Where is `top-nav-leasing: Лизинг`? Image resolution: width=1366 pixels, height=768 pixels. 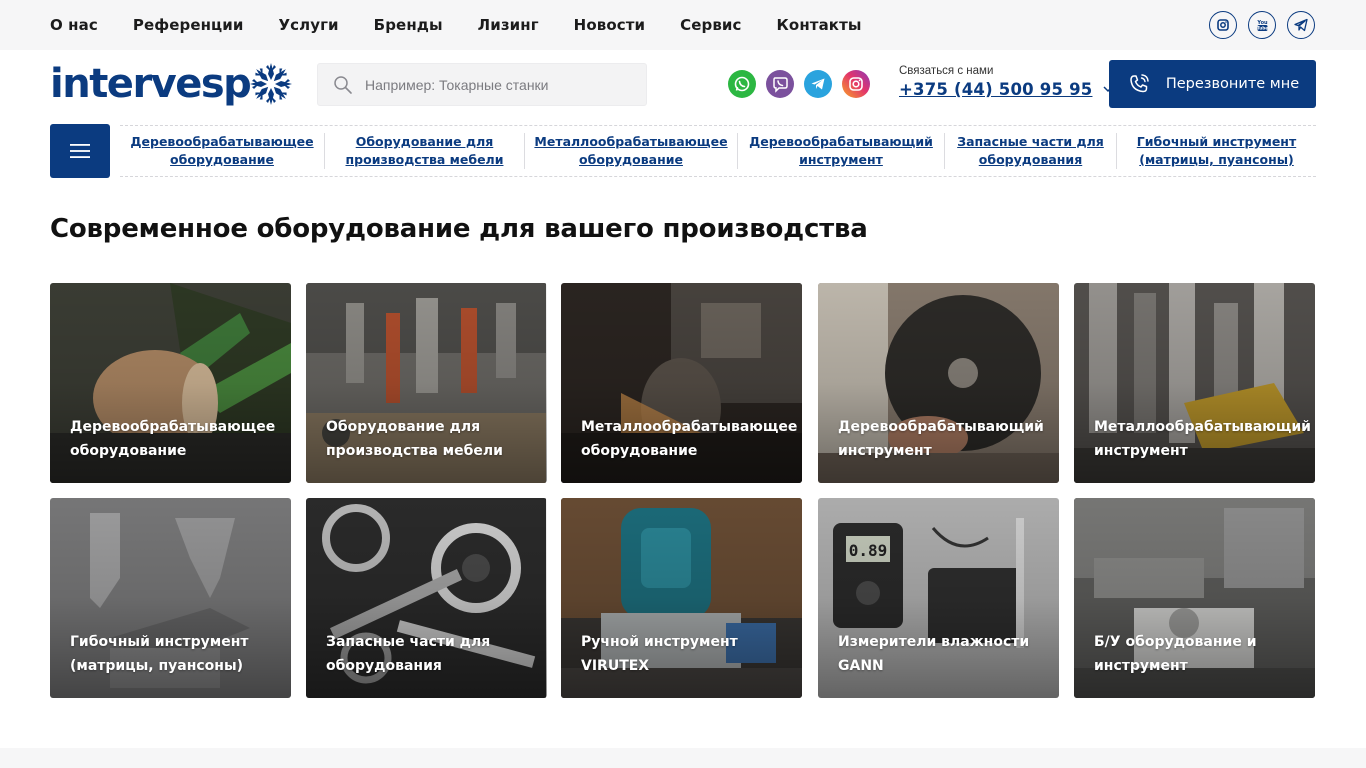 top-nav-leasing: Лизинг is located at coordinates (508, 25).